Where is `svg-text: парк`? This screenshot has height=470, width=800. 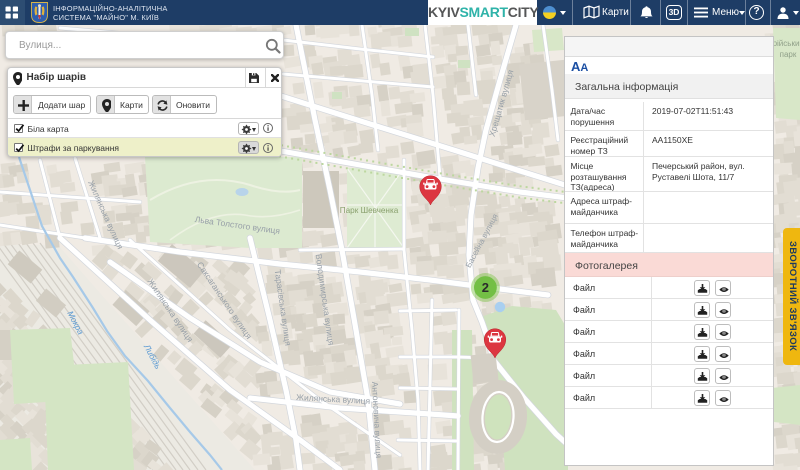
svg-text: парк is located at coordinates (788, 54).